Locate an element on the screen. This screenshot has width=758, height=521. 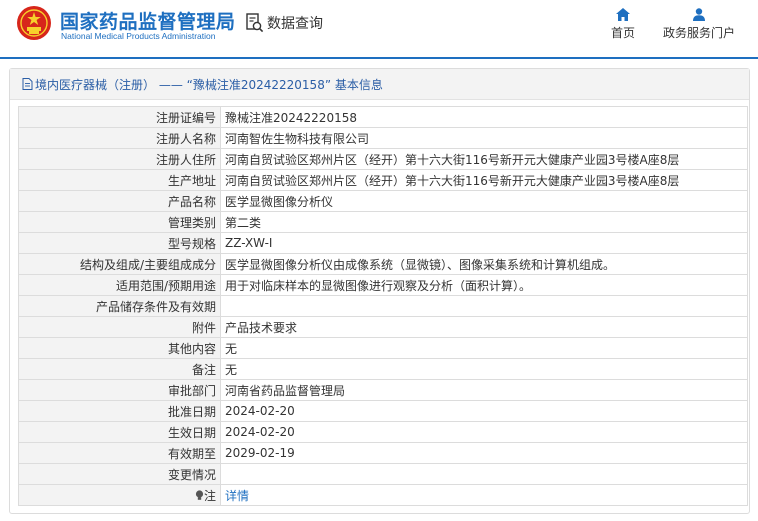
field-label: 型号规格 is located at coordinates (119, 243).